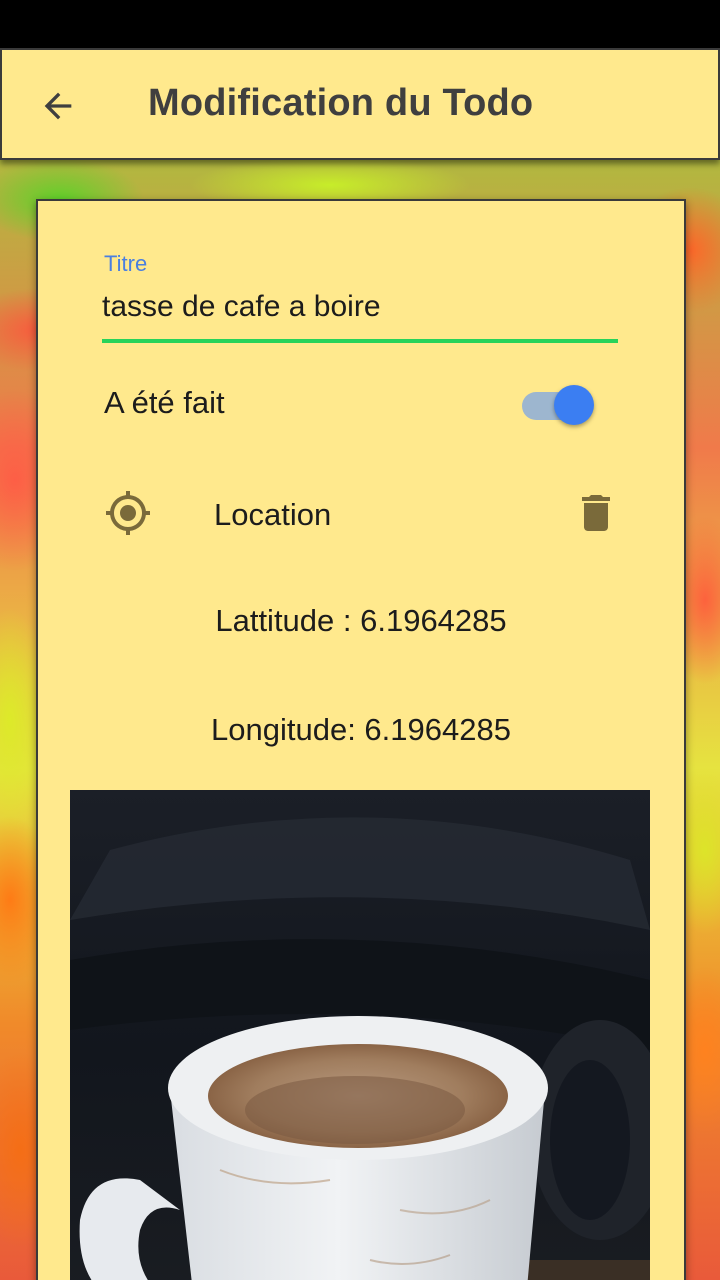  Describe the element at coordinates (360, 24) in the screenshot. I see `status-bar` at that location.